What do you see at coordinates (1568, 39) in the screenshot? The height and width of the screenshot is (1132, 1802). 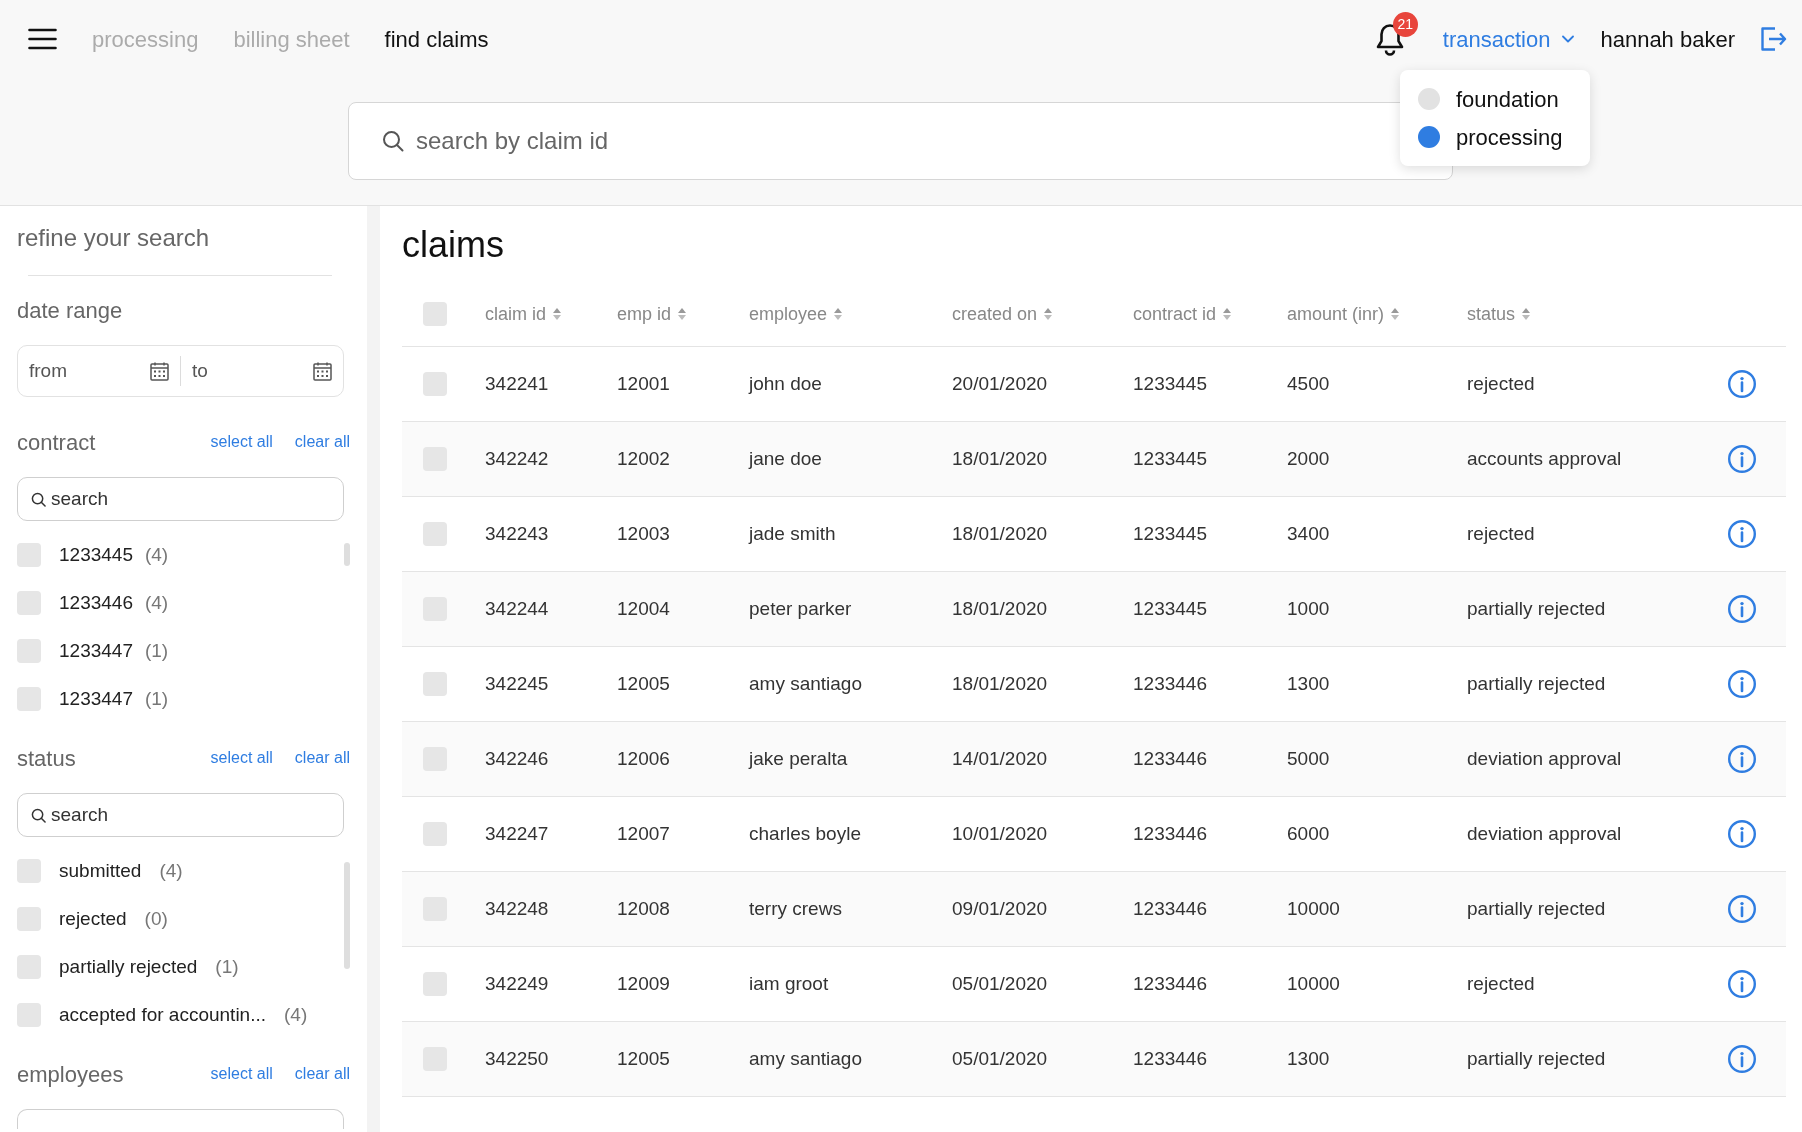 I see `chevron-down-icon` at bounding box center [1568, 39].